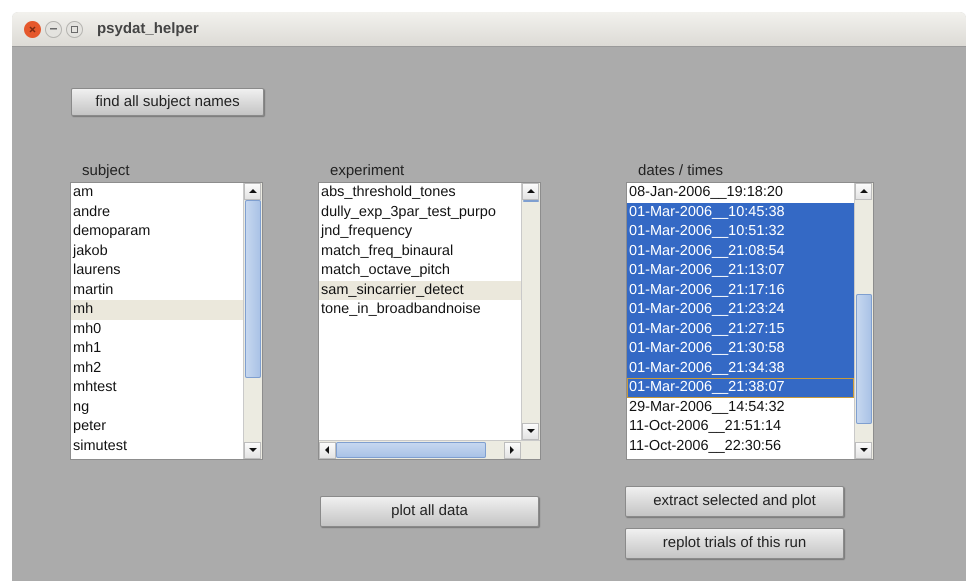 This screenshot has height=581, width=966. Describe the element at coordinates (420, 251) in the screenshot. I see `list-item: match_freq_binaural` at that location.